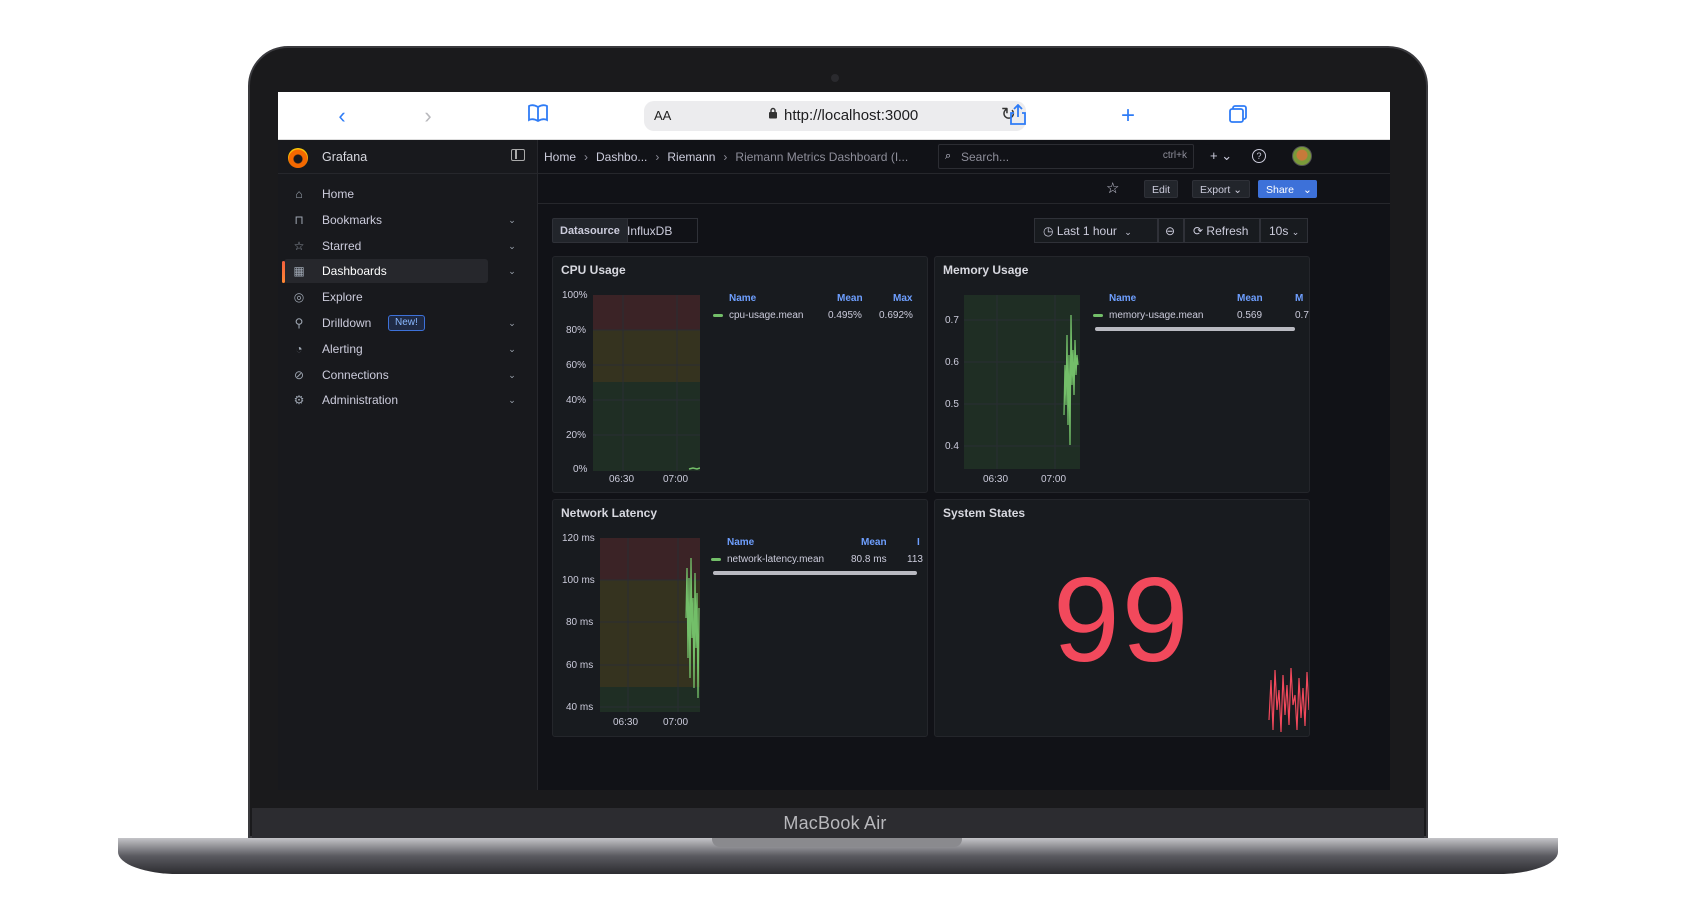  What do you see at coordinates (386, 194) in the screenshot?
I see `sidebar-item-home: ⌂ Home` at bounding box center [386, 194].